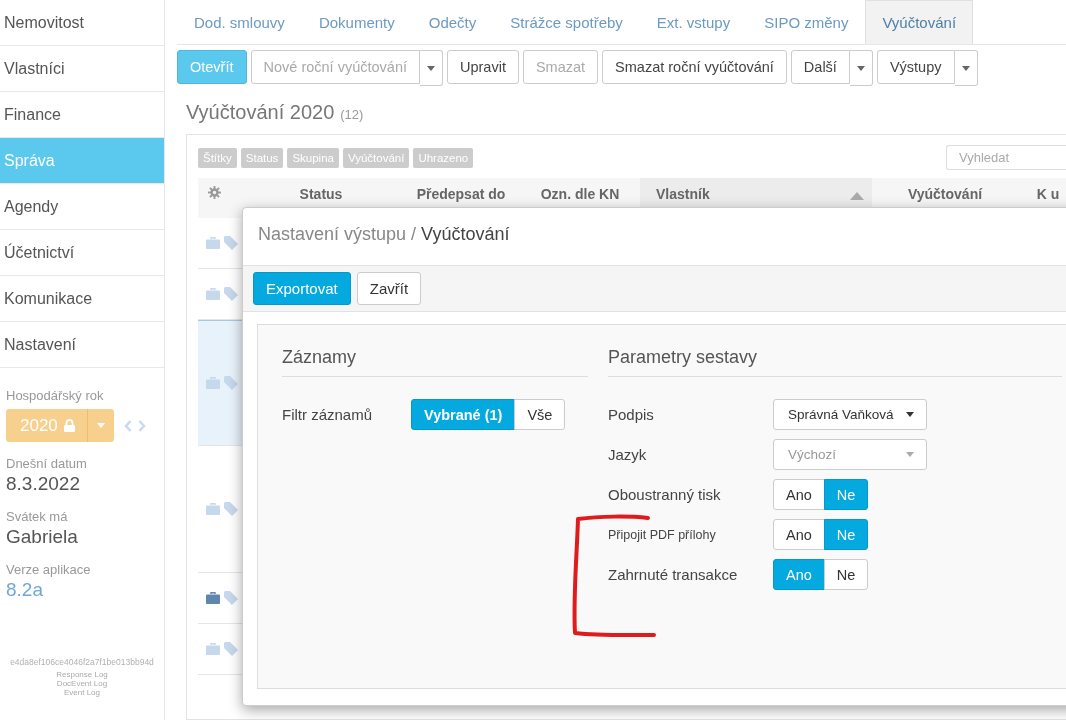 The image size is (1066, 720). Describe the element at coordinates (37, 516) in the screenshot. I see `field-label: Svátek má` at that location.